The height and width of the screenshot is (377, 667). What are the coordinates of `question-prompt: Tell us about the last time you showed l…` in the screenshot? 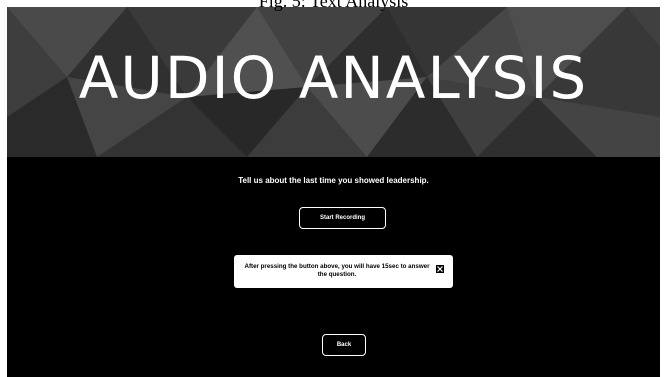 It's located at (333, 180).